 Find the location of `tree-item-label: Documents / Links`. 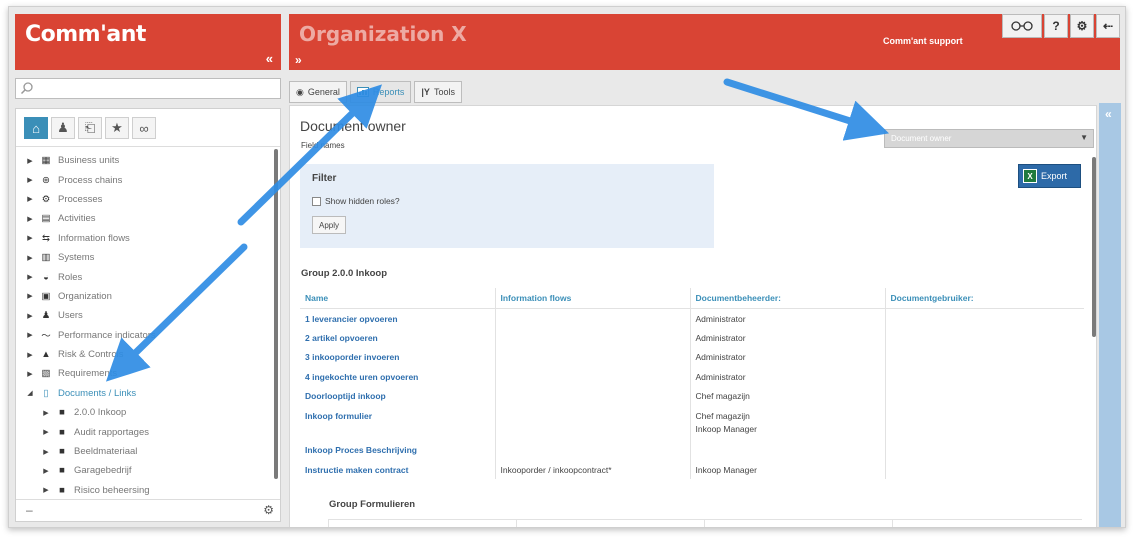

tree-item-label: Documents / Links is located at coordinates (97, 393).